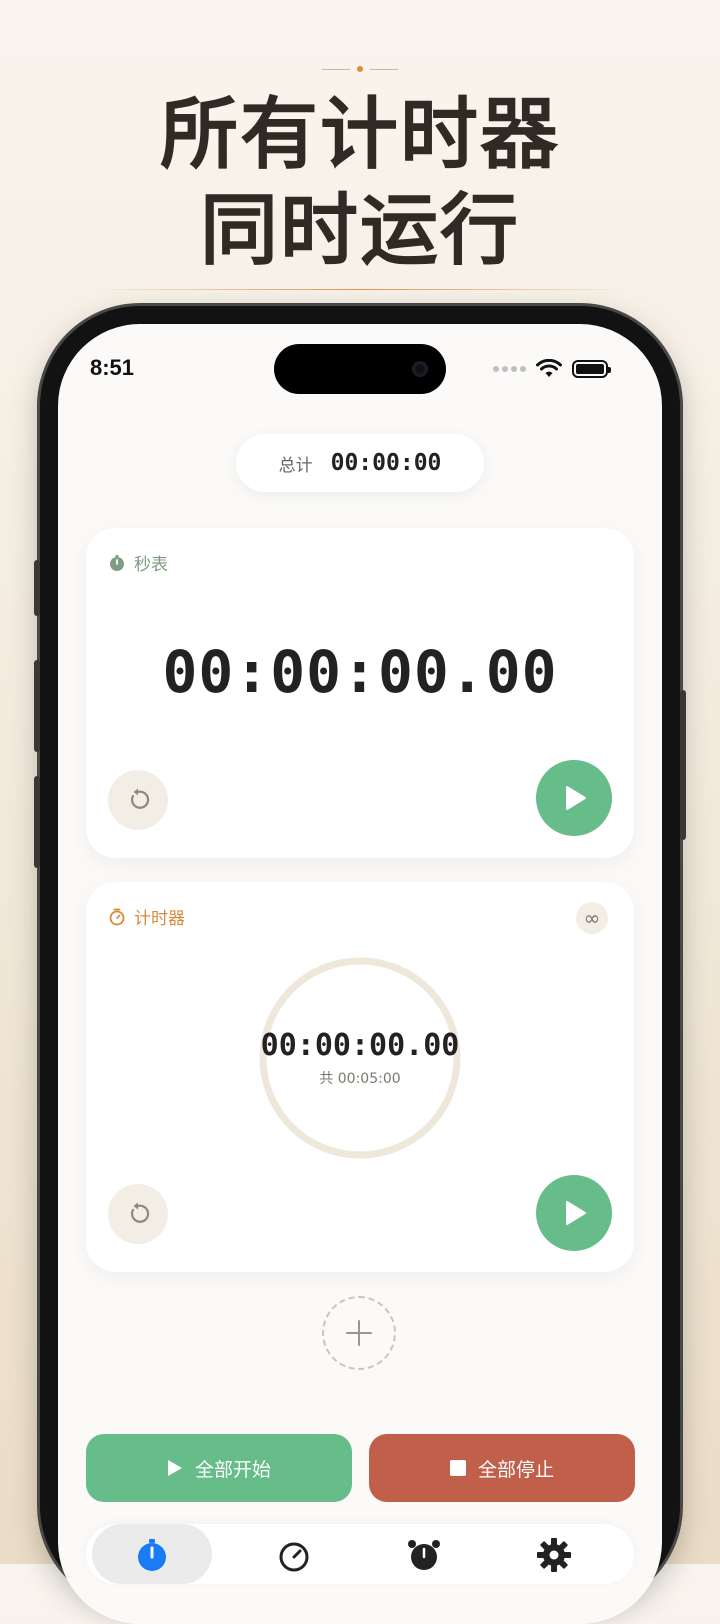  I want to click on timer-total-duration: 共 00:05:00, so click(360, 1079).